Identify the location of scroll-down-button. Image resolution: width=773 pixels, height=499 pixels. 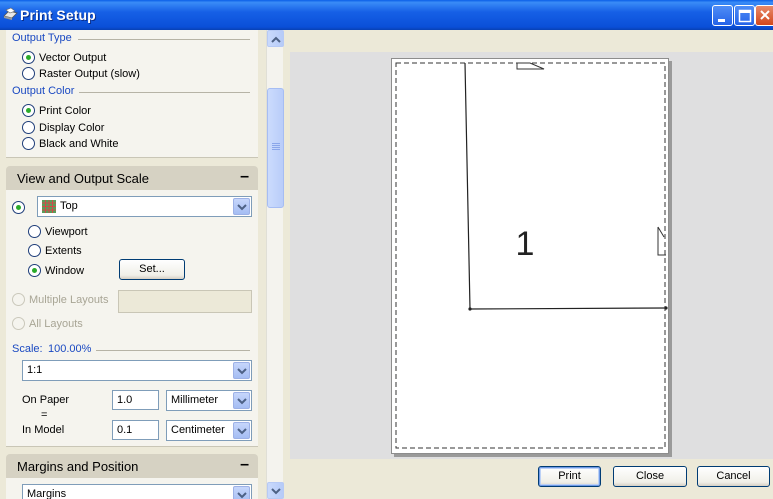
(275, 490).